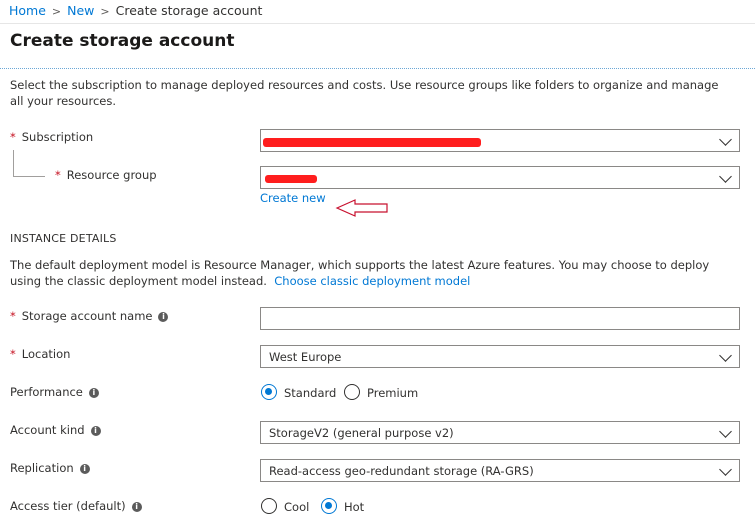 The image size is (755, 524). I want to click on account-kind-label-text: Account kind, so click(47, 430).